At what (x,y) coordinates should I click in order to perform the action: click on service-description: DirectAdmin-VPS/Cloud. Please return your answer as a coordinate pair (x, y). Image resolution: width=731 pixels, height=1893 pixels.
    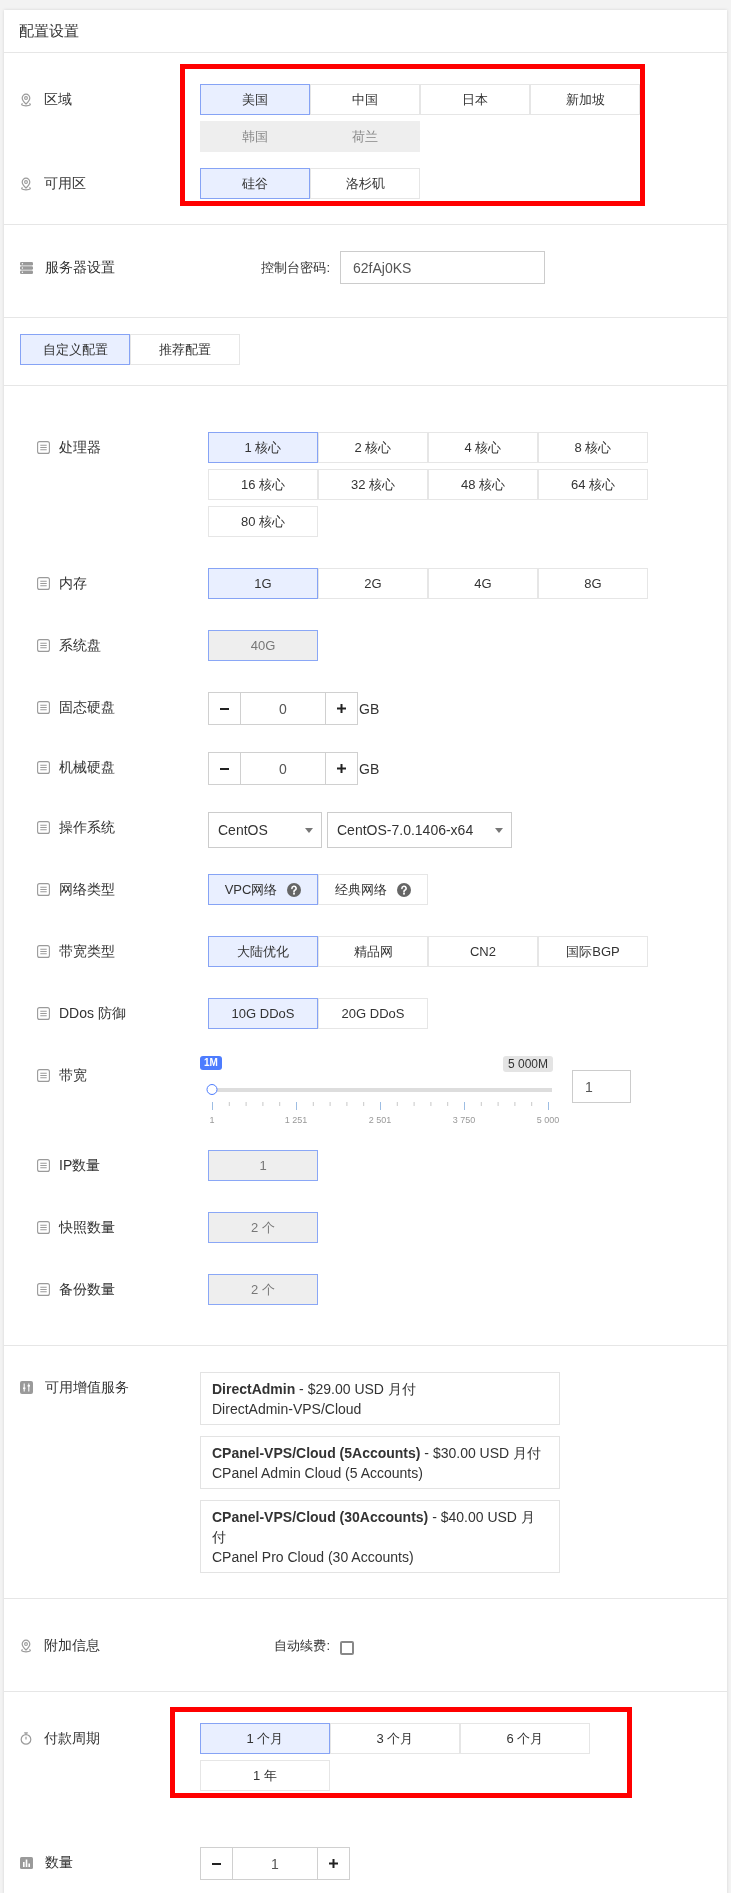
    Looking at the image, I should click on (287, 1409).